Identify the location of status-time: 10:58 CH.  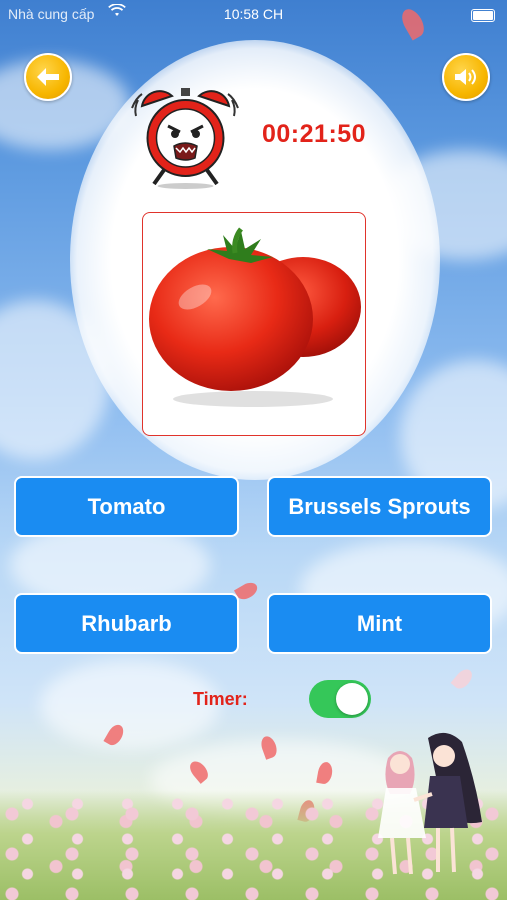
(253, 14).